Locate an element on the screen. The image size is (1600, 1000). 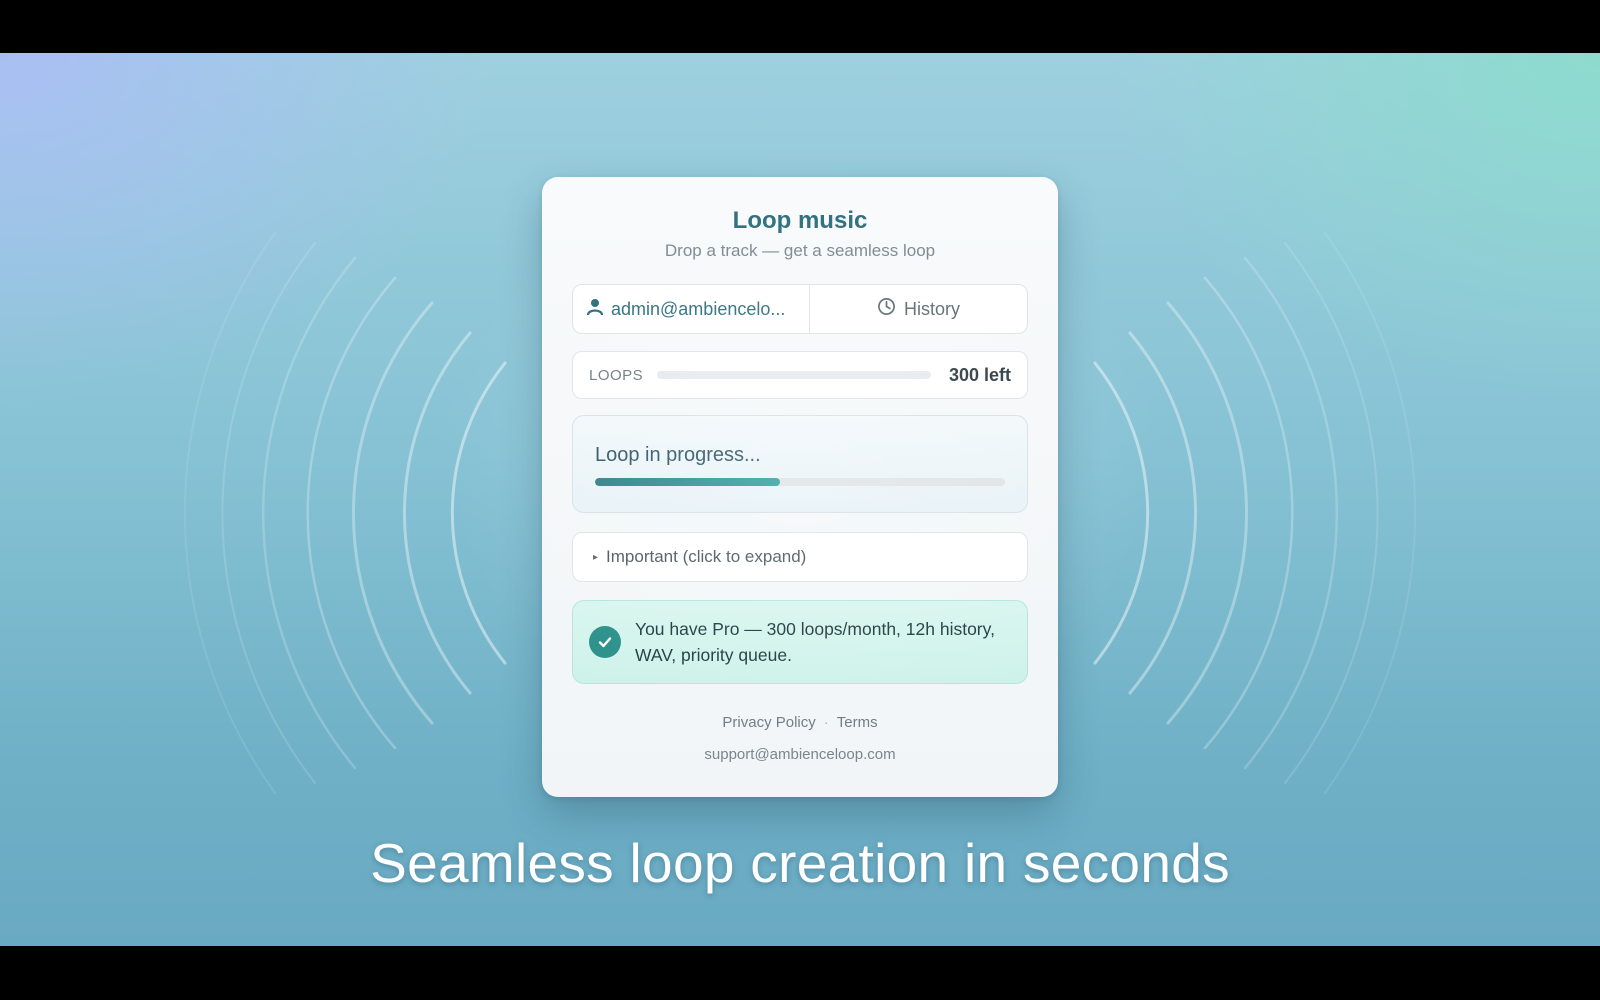
clock-icon is located at coordinates (886, 309).